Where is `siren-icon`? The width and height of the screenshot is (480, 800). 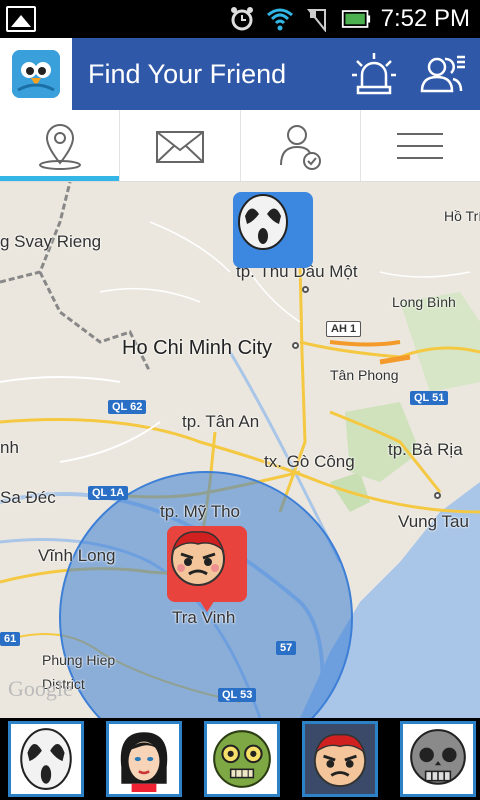 siren-icon is located at coordinates (374, 74).